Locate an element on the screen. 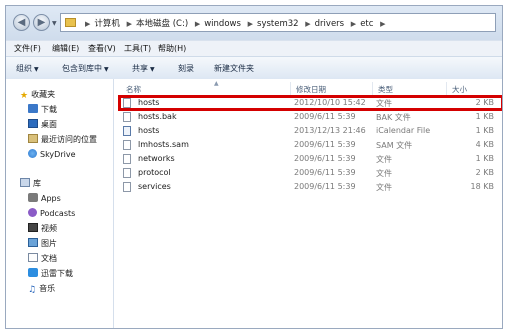  library-icon is located at coordinates (25, 182).